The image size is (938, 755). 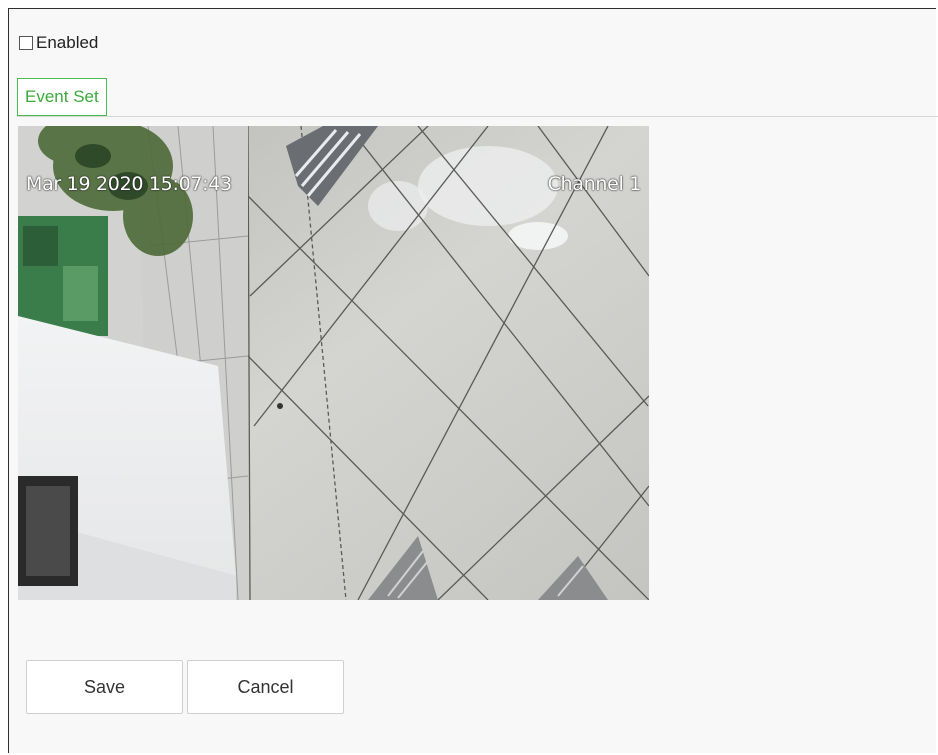 What do you see at coordinates (129, 184) in the screenshot?
I see `video-timestamp: Mar 19 2020 15:07:43` at bounding box center [129, 184].